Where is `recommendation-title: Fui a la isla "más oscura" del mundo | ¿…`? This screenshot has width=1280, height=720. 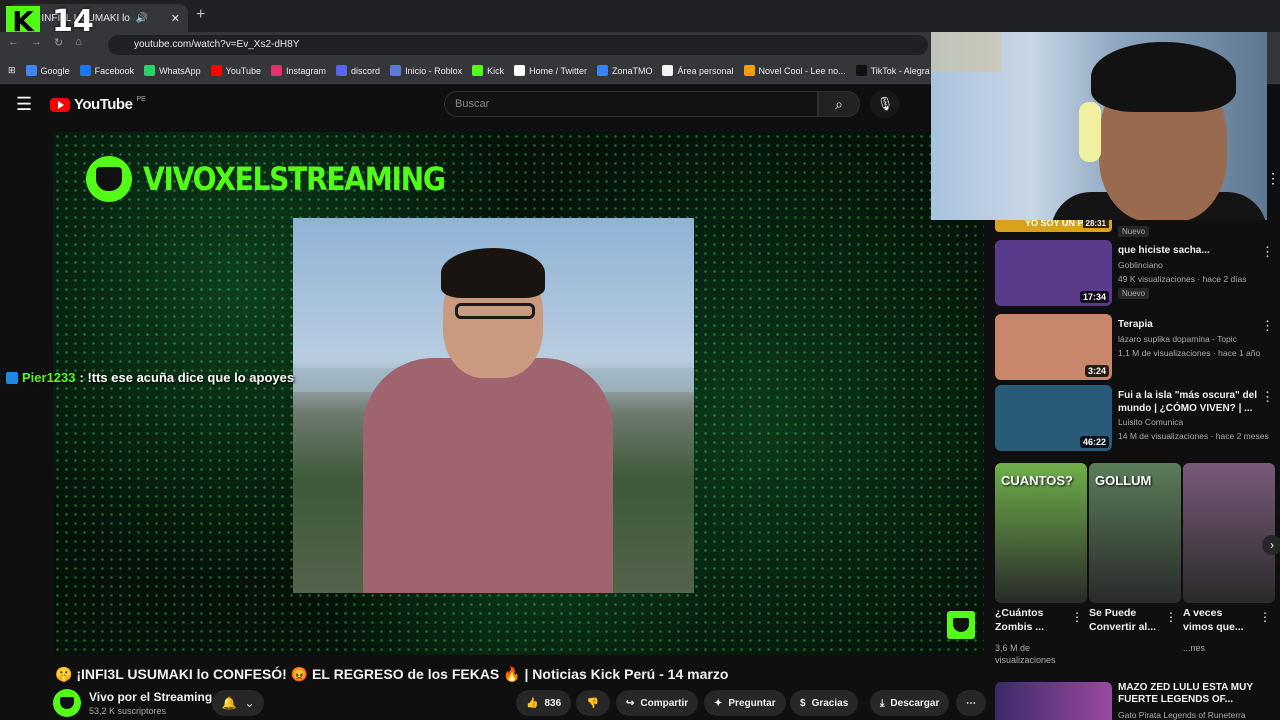 recommendation-title: Fui a la isla "más oscura" del mundo | ¿… is located at coordinates (1192, 402).